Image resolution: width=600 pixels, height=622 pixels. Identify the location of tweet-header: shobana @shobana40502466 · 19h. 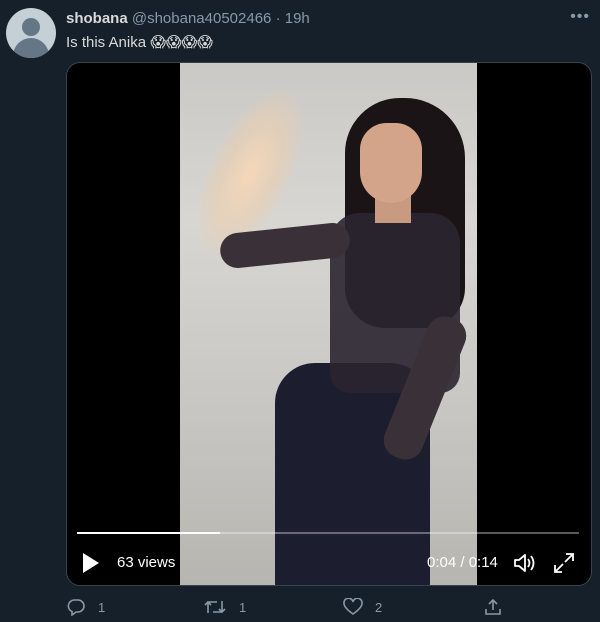
(188, 18).